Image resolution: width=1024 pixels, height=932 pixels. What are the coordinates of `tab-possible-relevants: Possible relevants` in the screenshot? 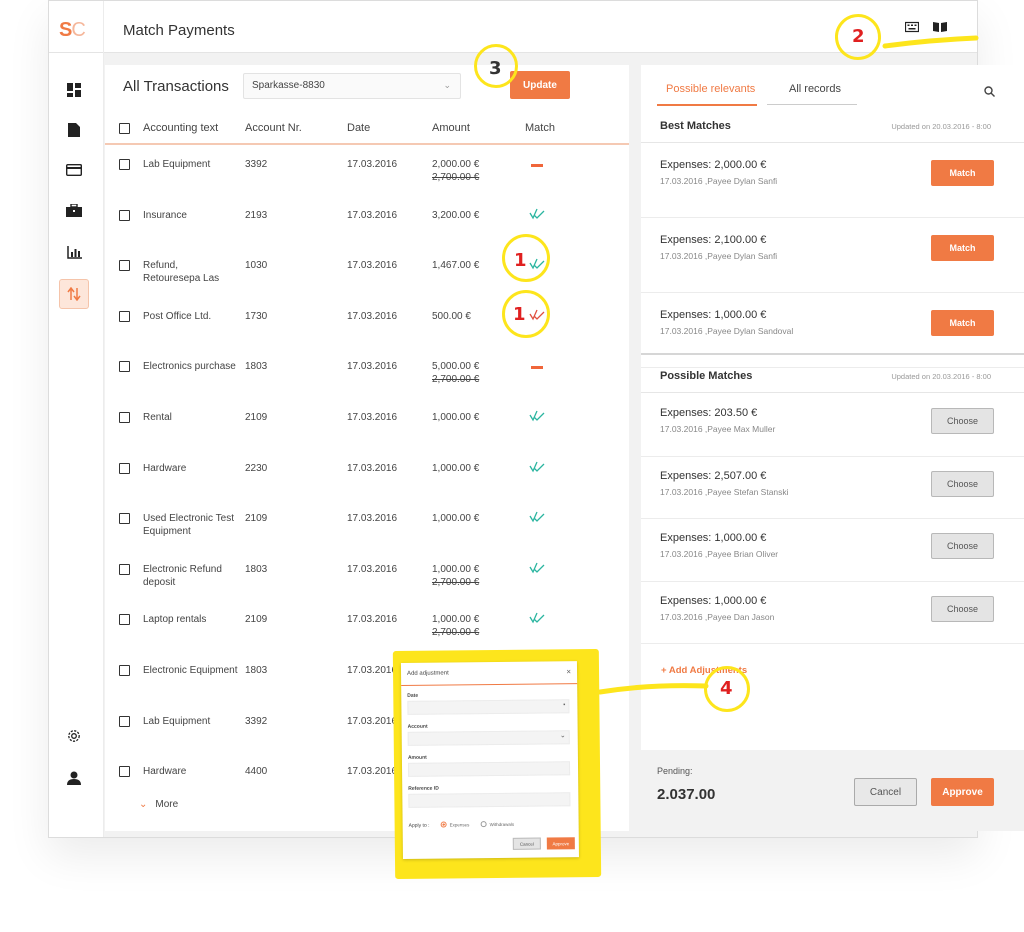 It's located at (710, 89).